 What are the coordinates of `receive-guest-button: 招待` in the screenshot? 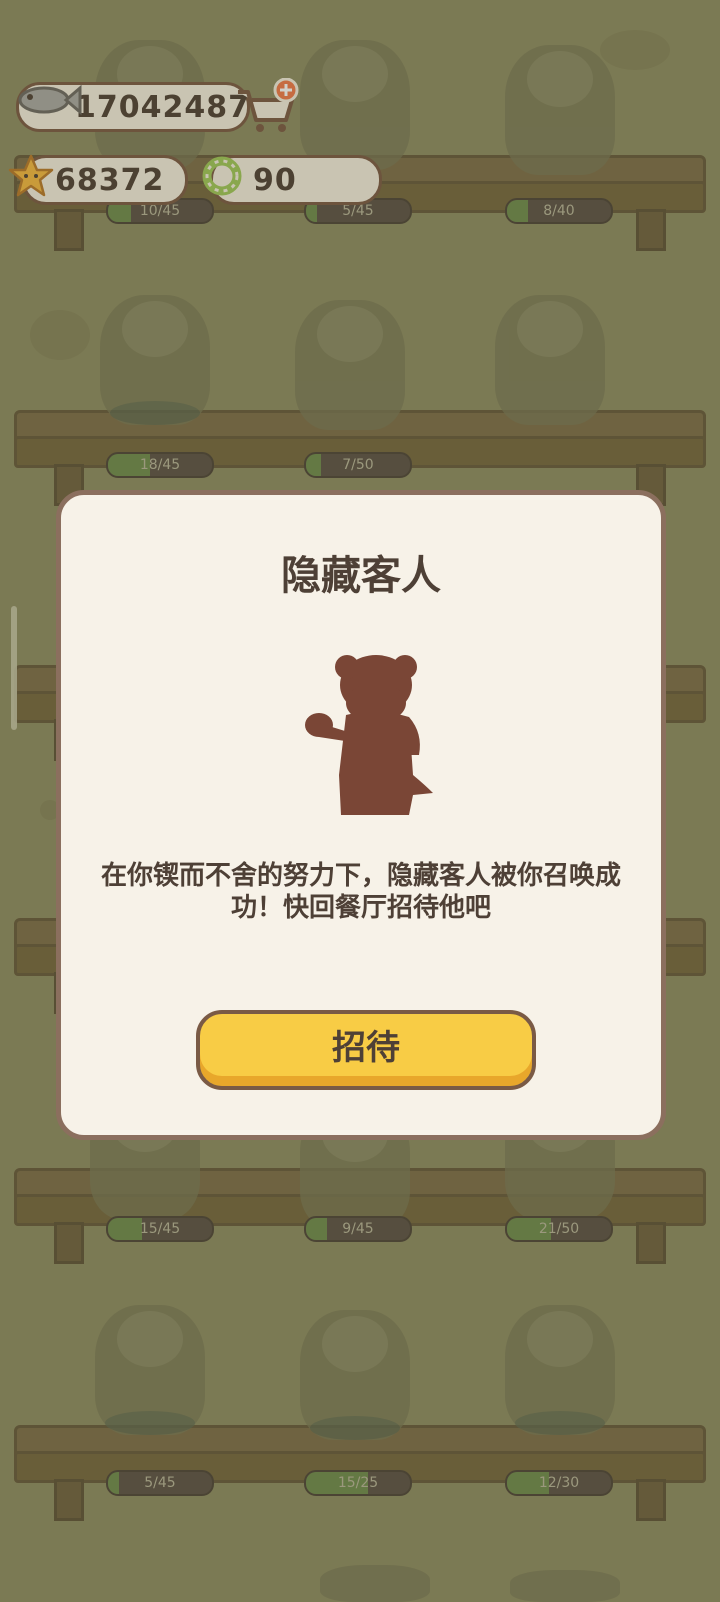 It's located at (366, 1050).